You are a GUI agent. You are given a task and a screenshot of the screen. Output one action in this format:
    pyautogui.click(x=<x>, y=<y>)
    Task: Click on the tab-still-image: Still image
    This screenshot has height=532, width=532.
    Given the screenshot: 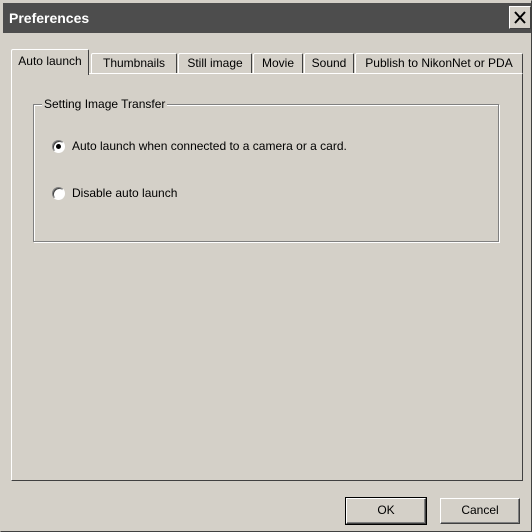 What is the action you would take?
    pyautogui.click(x=215, y=63)
    